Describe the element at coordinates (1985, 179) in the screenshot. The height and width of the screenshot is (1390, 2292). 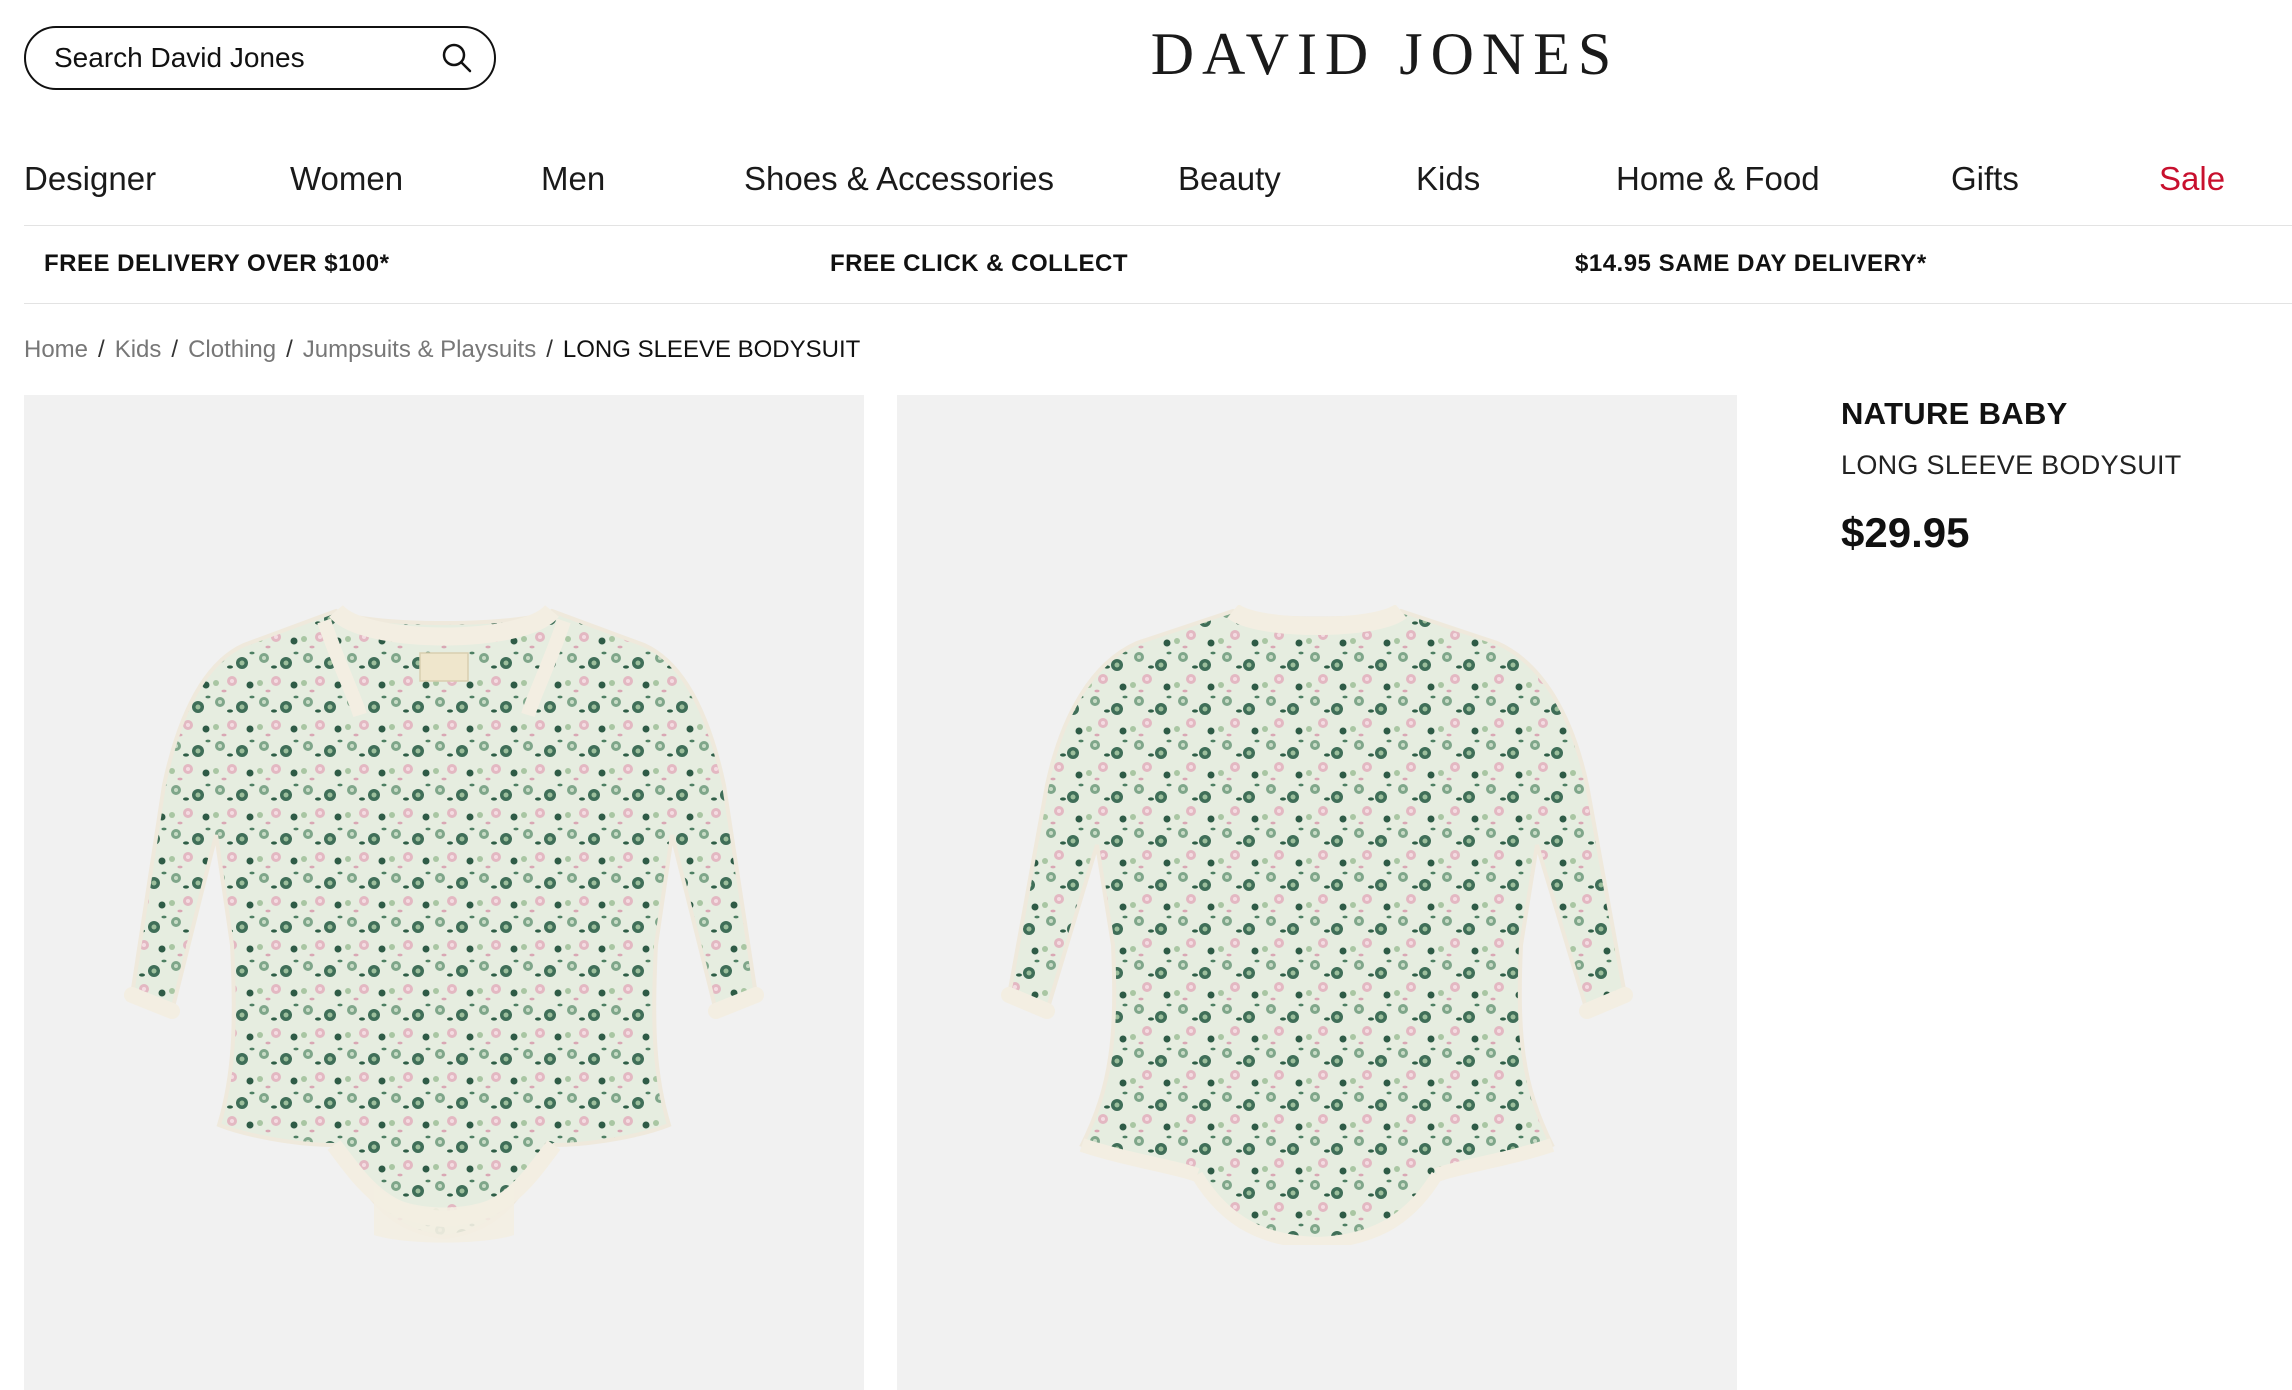
I see `nav-item-gifts: Gifts` at that location.